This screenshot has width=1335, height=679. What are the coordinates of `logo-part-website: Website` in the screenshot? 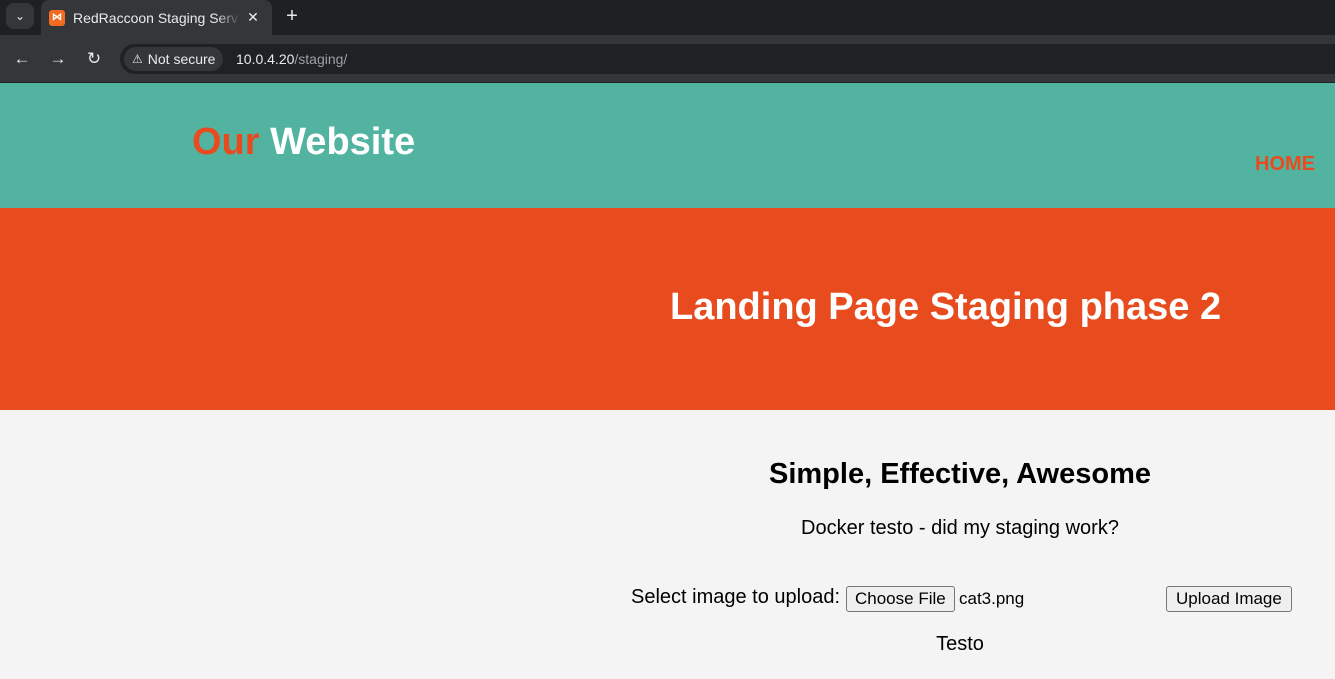 It's located at (343, 142).